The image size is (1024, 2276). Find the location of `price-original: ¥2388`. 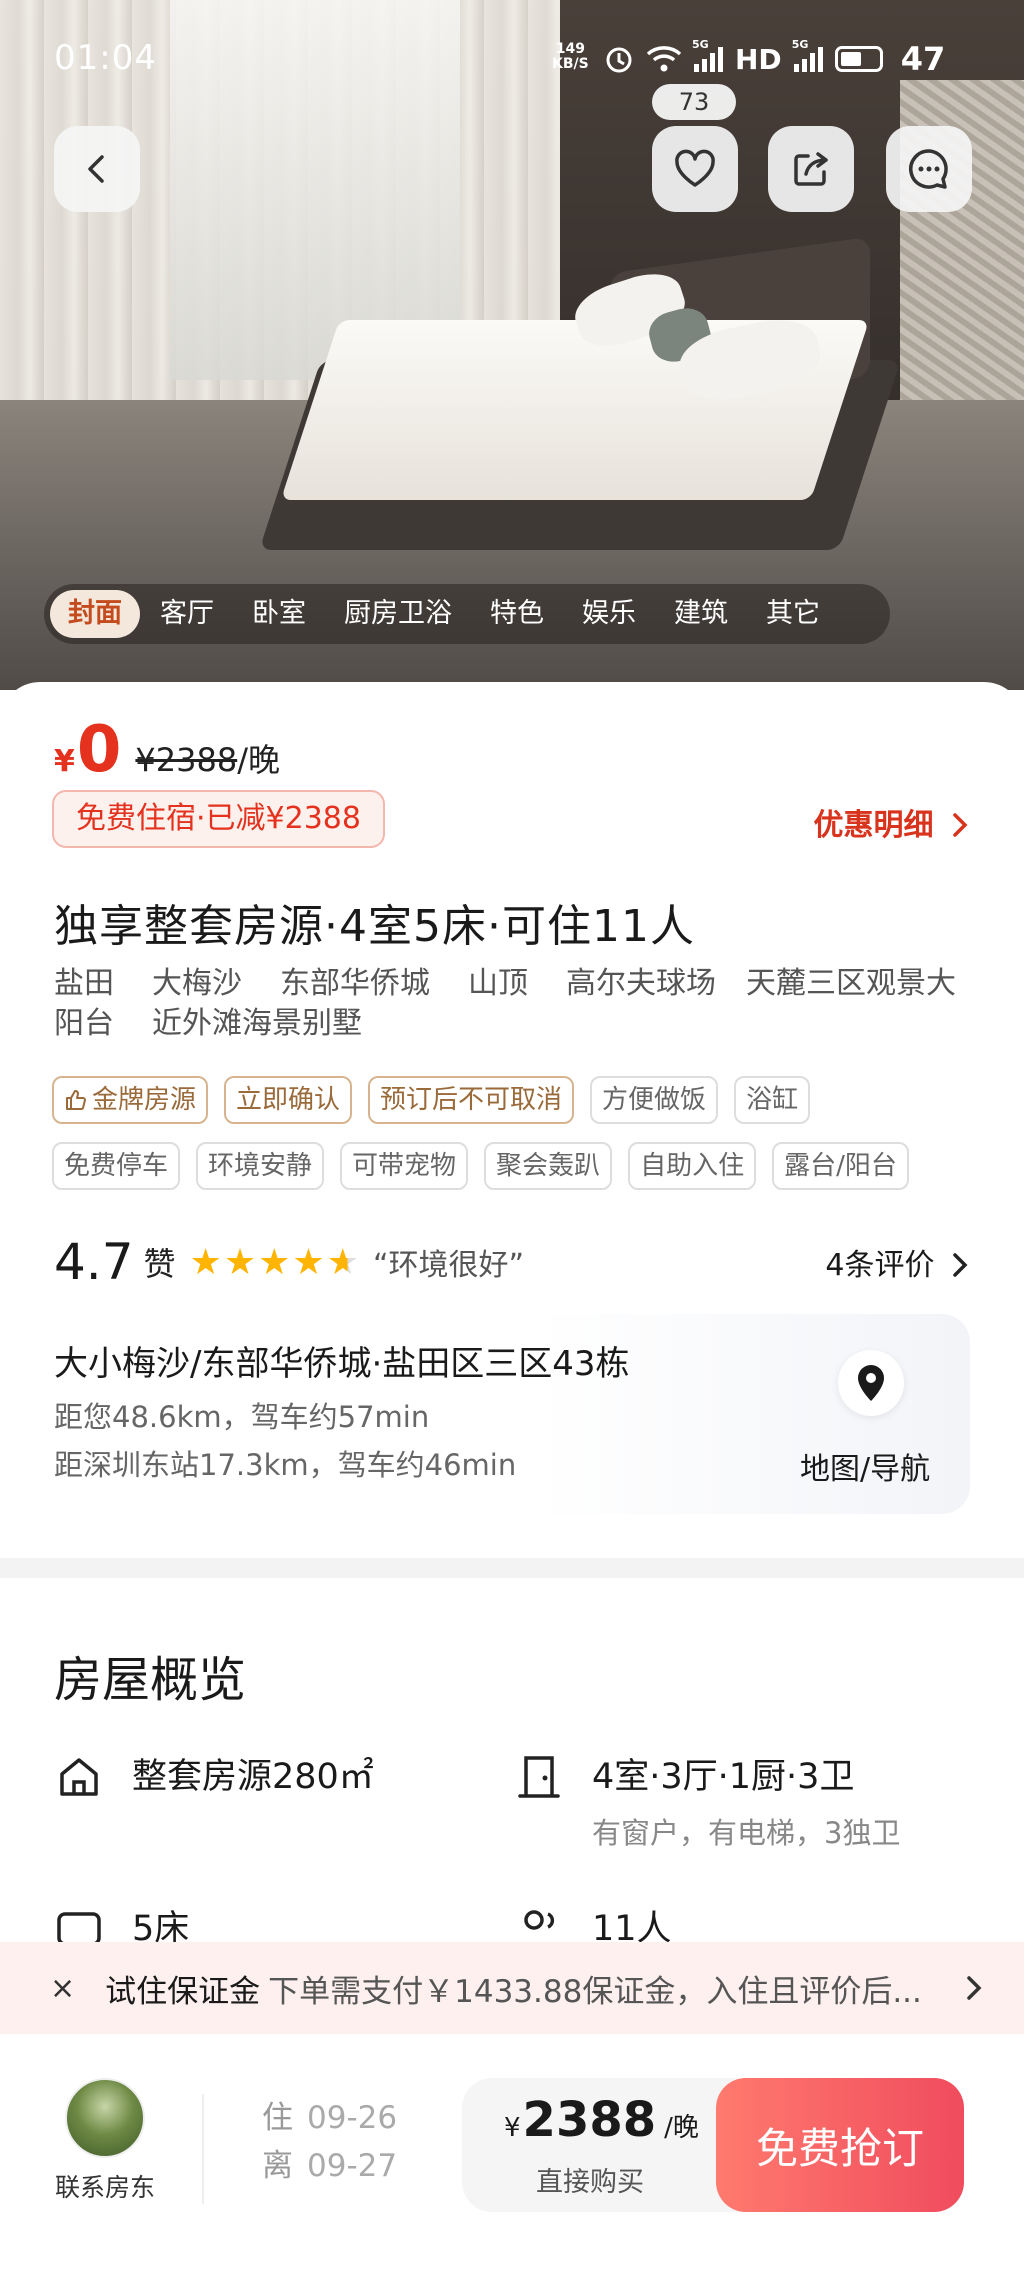

price-original: ¥2388 is located at coordinates (186, 760).